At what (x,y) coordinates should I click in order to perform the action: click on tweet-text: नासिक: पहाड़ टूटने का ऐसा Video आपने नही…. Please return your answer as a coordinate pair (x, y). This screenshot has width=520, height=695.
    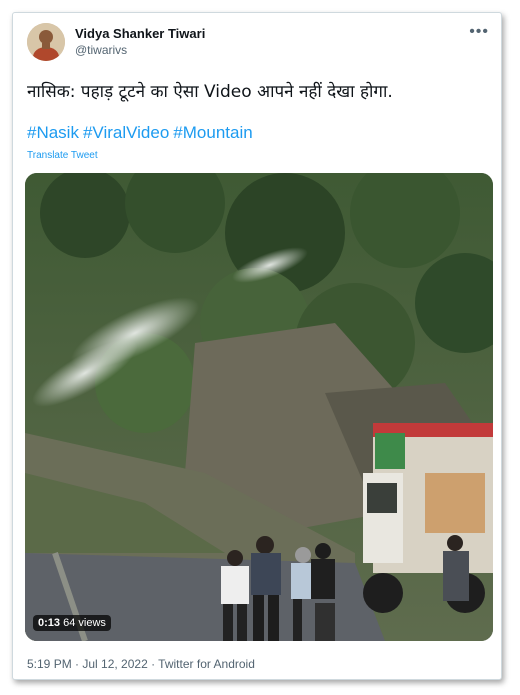
    Looking at the image, I should click on (210, 92).